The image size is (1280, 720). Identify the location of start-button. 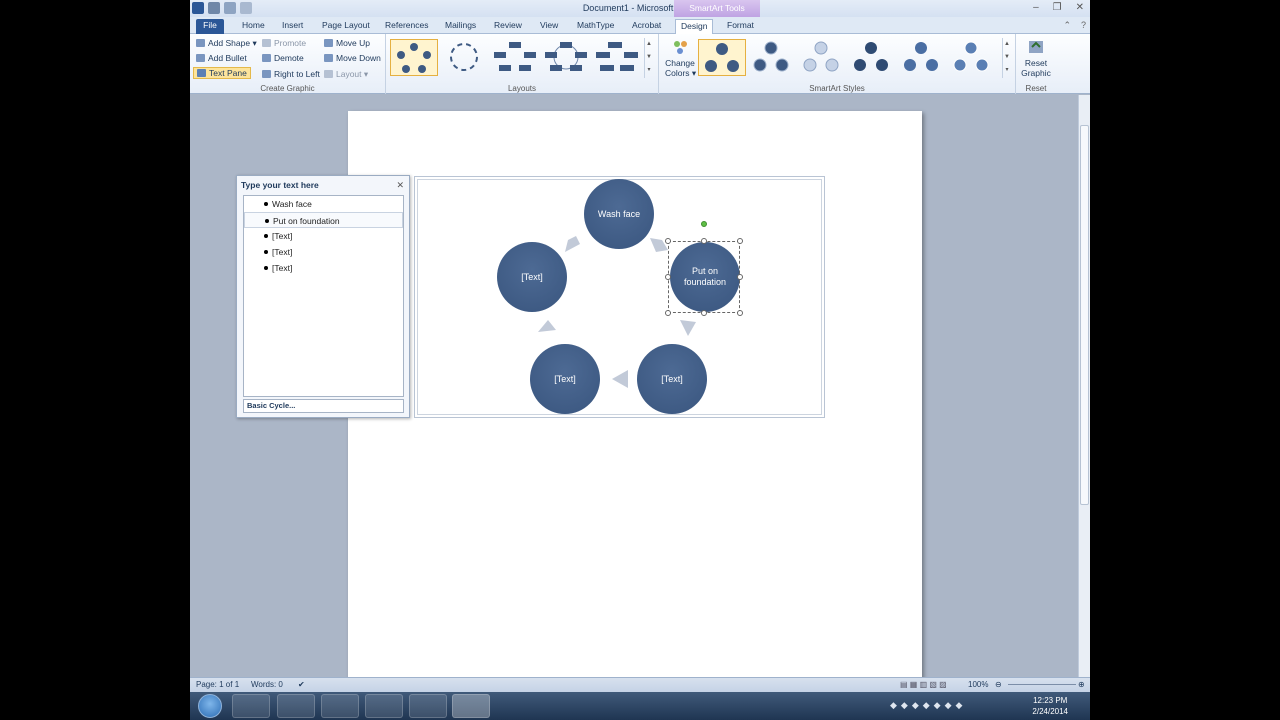
(210, 706).